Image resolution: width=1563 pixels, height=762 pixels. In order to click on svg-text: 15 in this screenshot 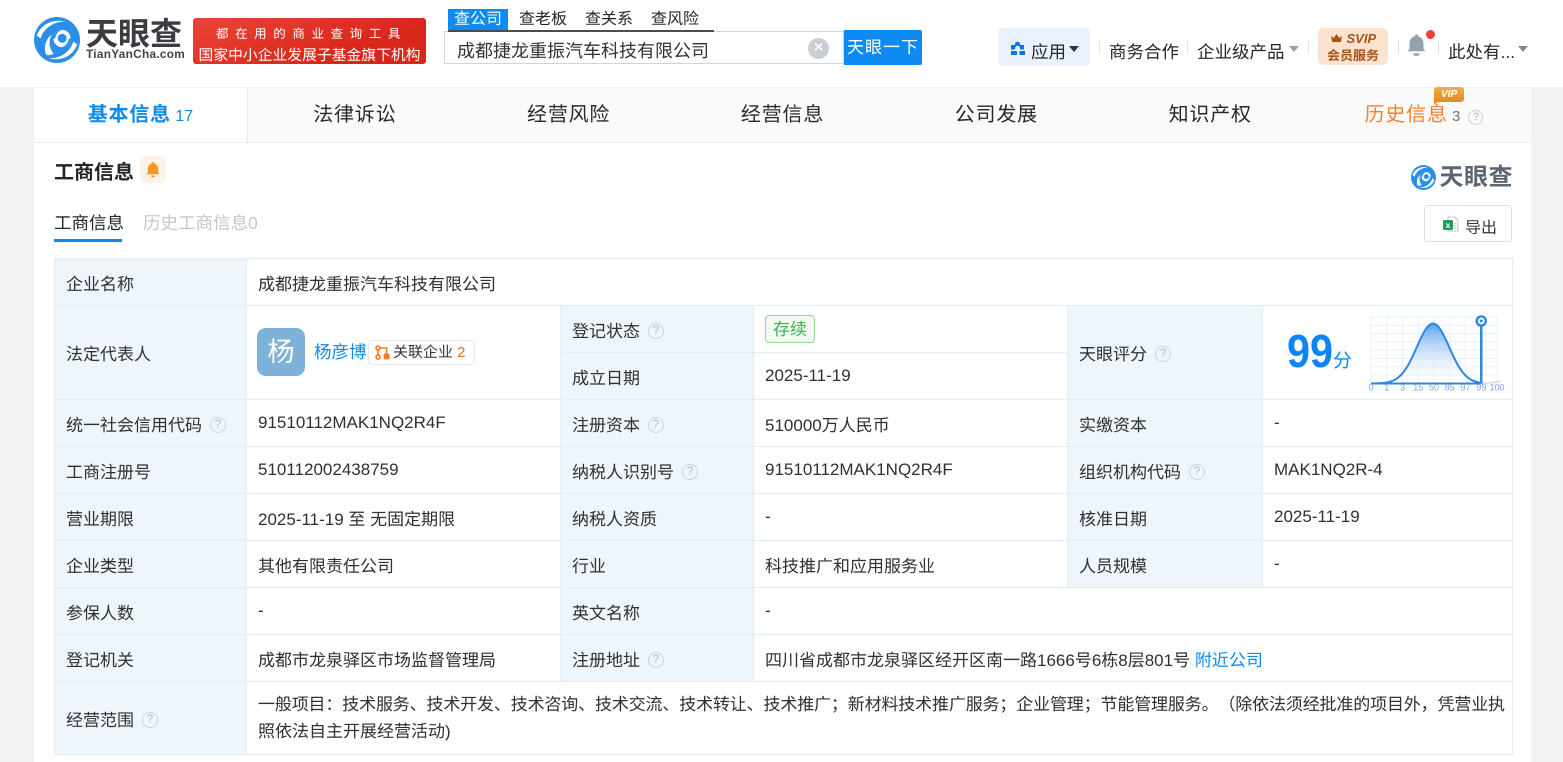, I will do `click(1418, 388)`.